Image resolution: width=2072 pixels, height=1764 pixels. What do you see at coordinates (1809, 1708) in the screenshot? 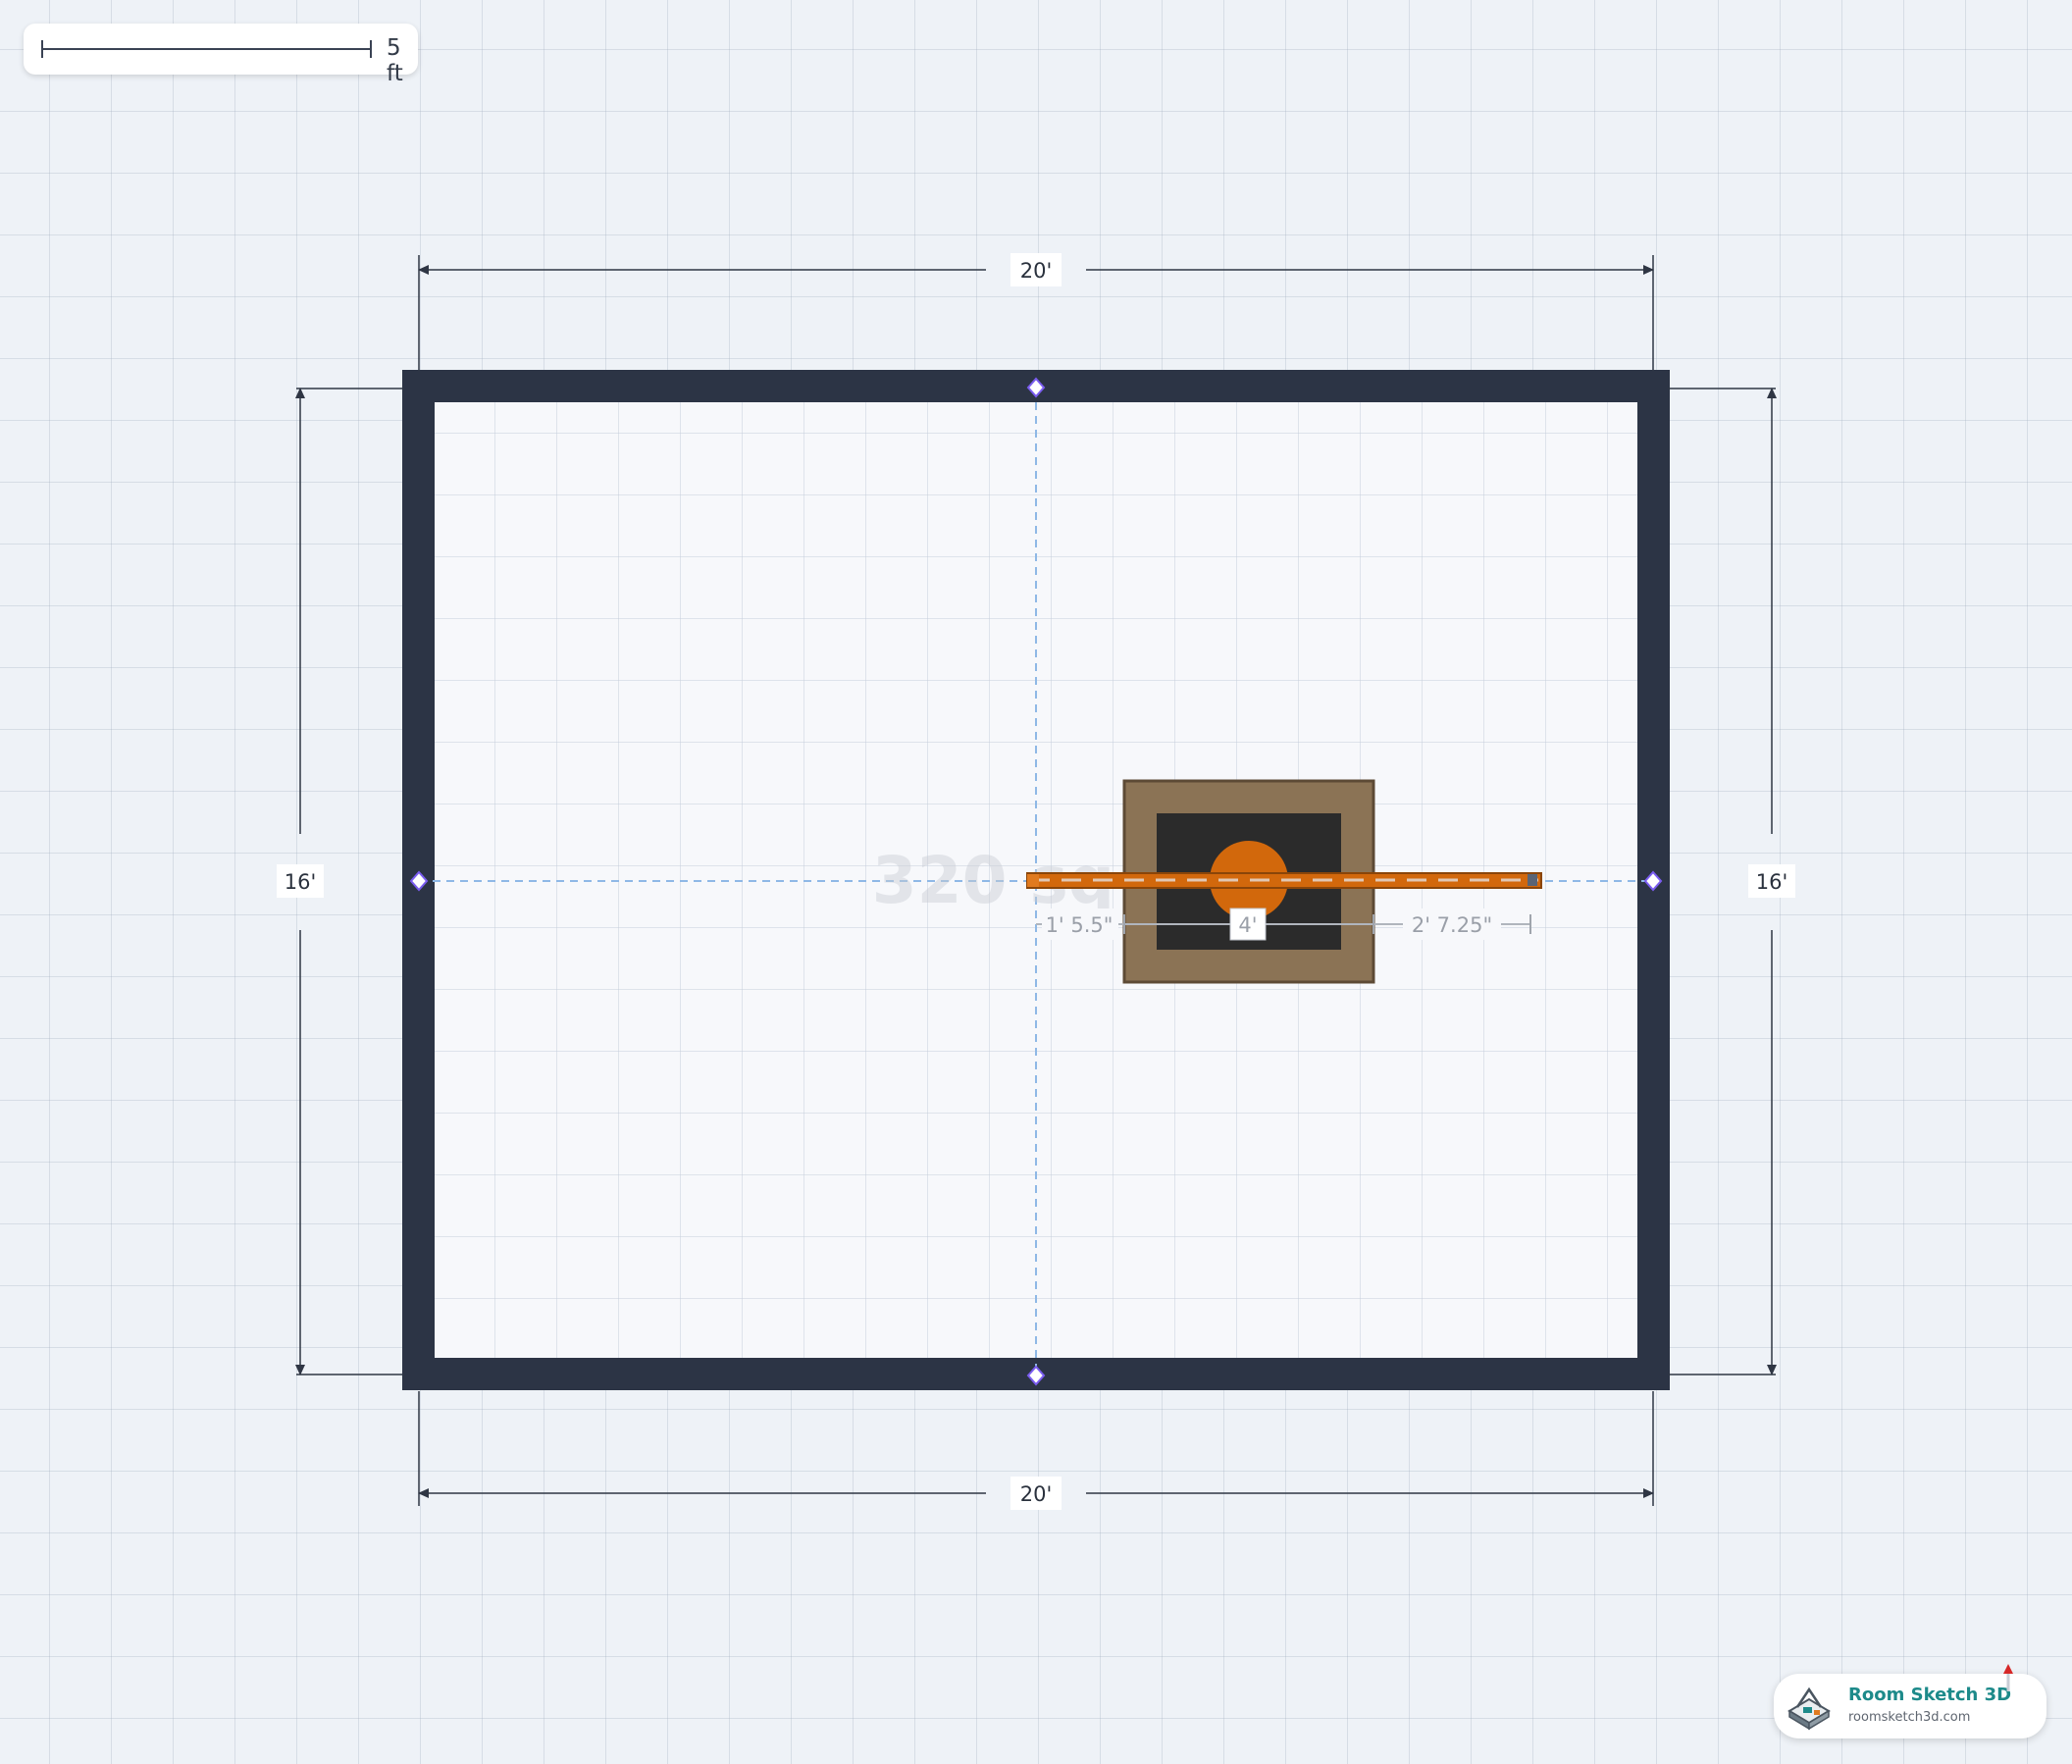
I see `room-sketch-logo-icon` at bounding box center [1809, 1708].